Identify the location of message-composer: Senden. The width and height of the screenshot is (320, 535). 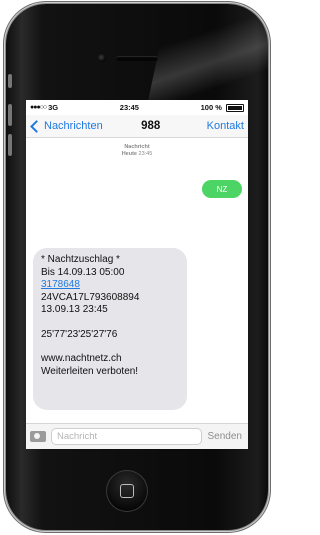
(137, 436).